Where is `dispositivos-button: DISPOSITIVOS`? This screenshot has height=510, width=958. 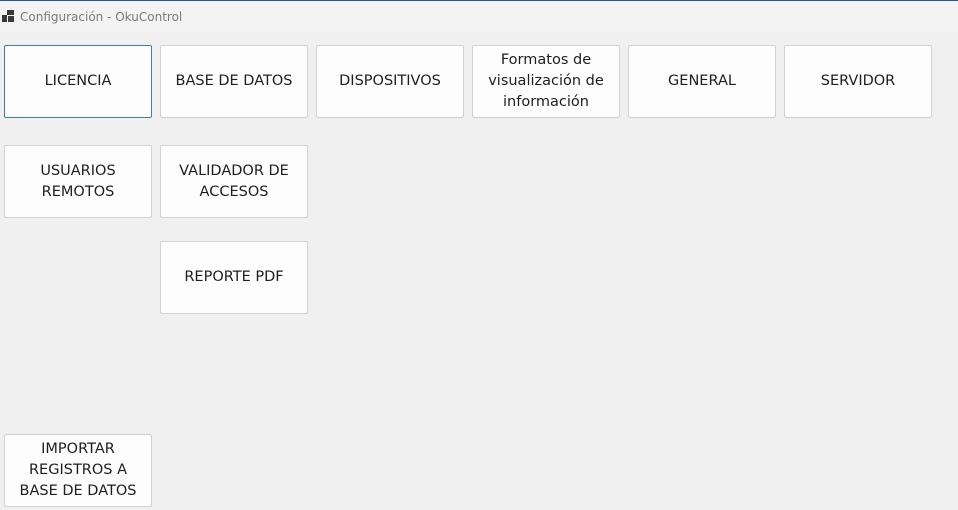
dispositivos-button: DISPOSITIVOS is located at coordinates (390, 81).